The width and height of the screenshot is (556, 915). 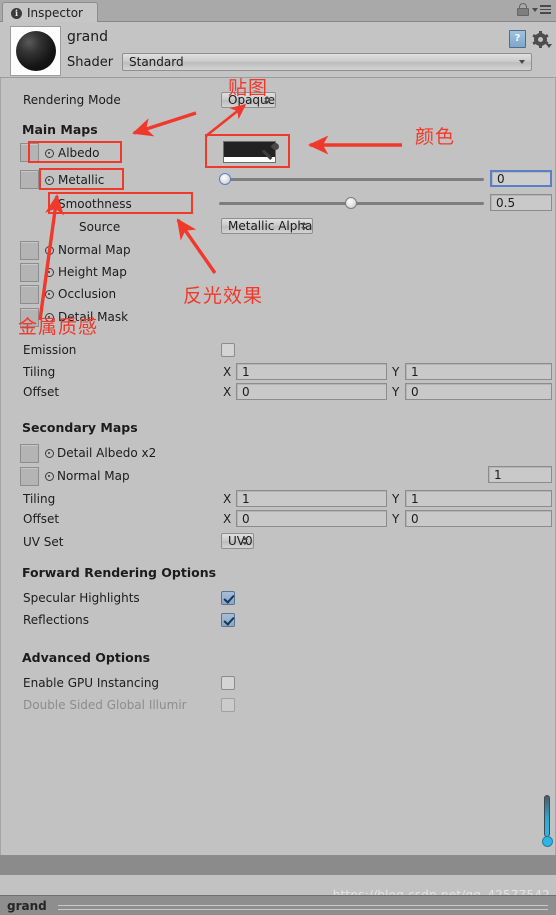 I want to click on metallic-slider, so click(x=351, y=179).